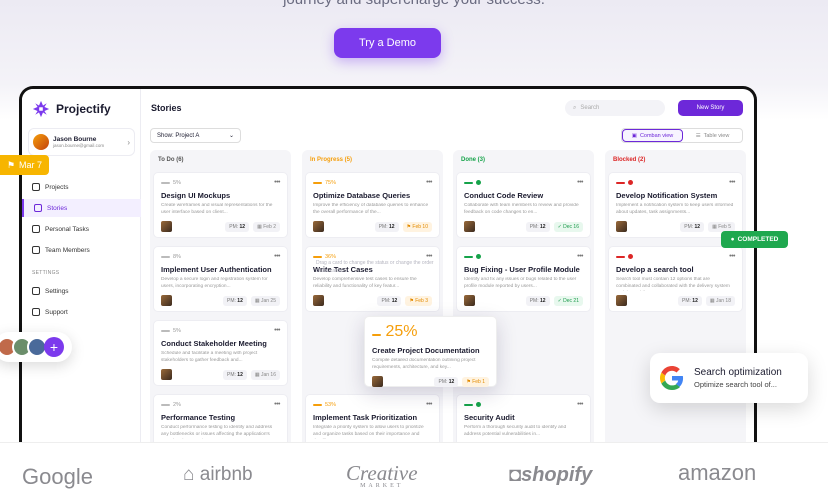 The height and width of the screenshot is (491, 828). What do you see at coordinates (81, 250) in the screenshot?
I see `sidebar-item-team-members: Team Members` at bounding box center [81, 250].